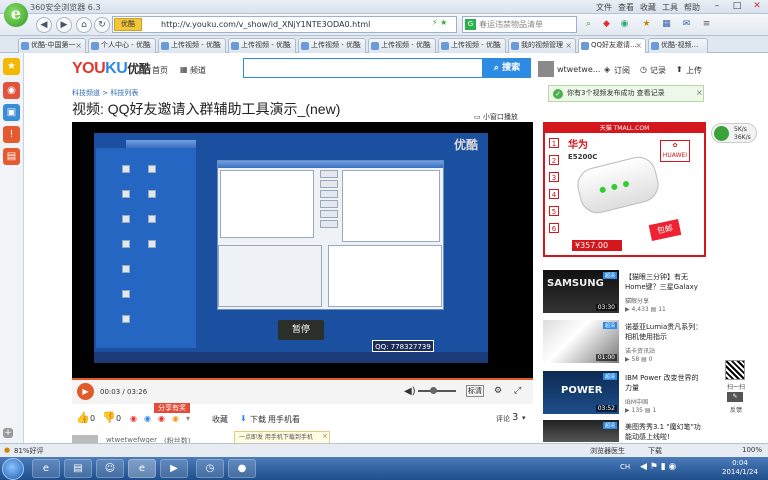 The width and height of the screenshot is (768, 480). I want to click on related-title-2: 诺基亚Lumia贵凡系列：相机使用指示, so click(665, 332).